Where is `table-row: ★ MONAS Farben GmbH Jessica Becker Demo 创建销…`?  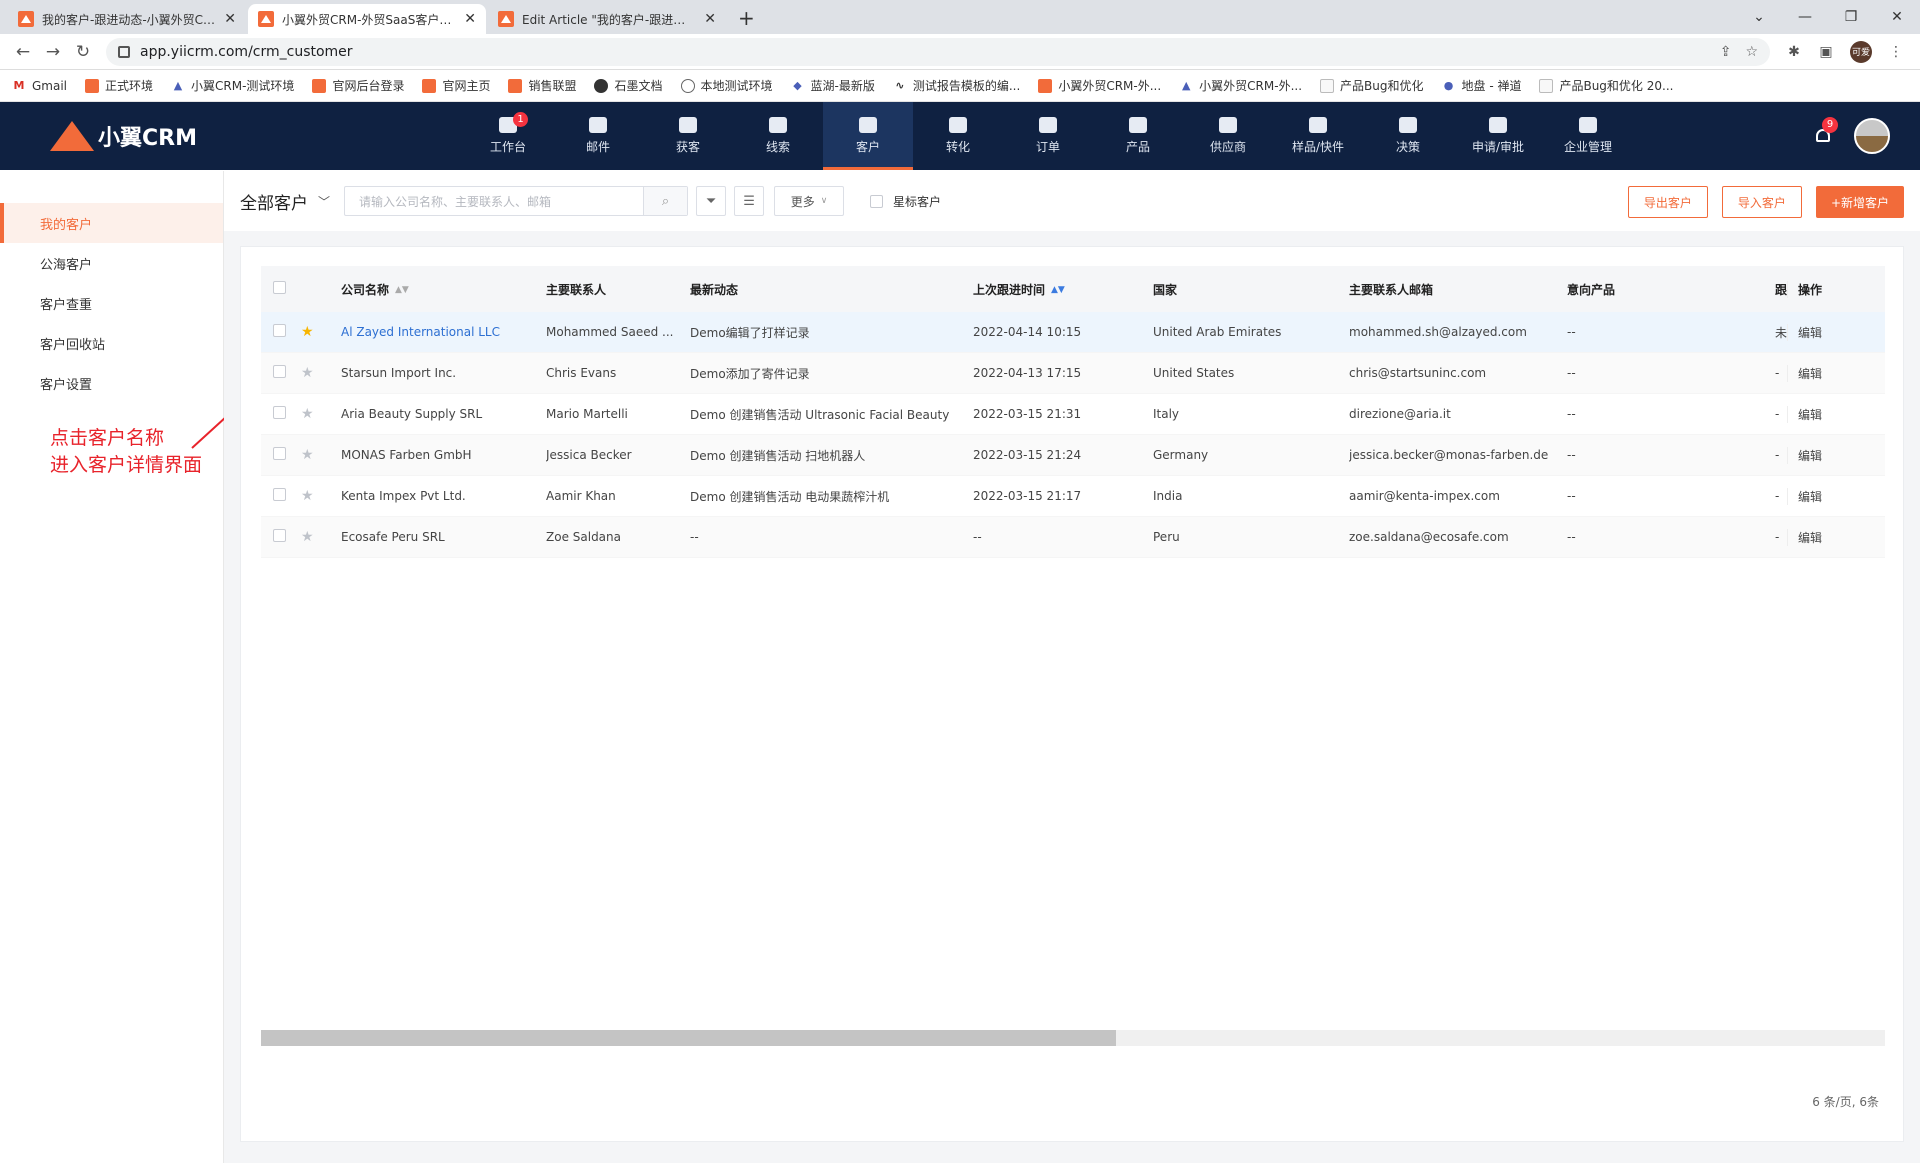
table-row: ★ MONAS Farben GmbH Jessica Becker Demo 创建销… is located at coordinates (1073, 455).